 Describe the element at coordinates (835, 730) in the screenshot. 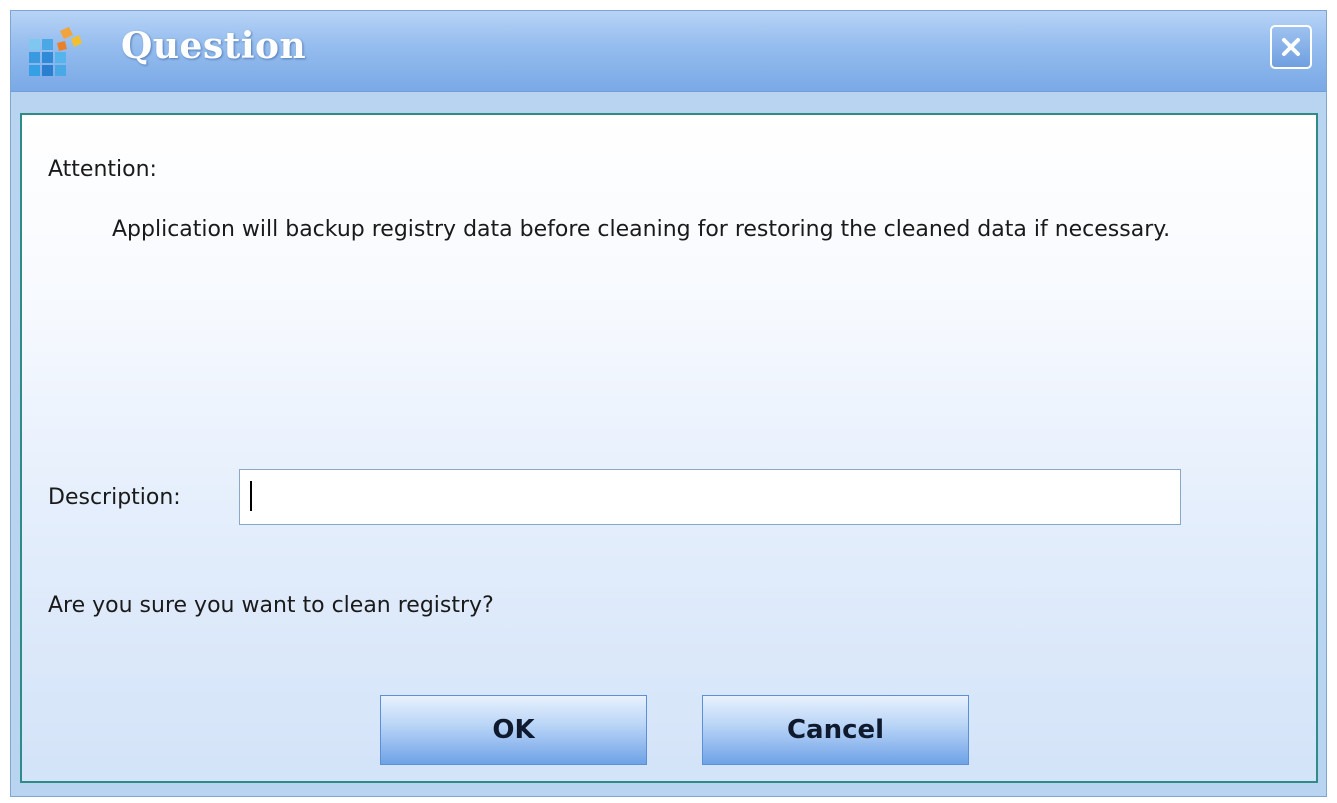

I see `cancel-button: Cancel` at that location.